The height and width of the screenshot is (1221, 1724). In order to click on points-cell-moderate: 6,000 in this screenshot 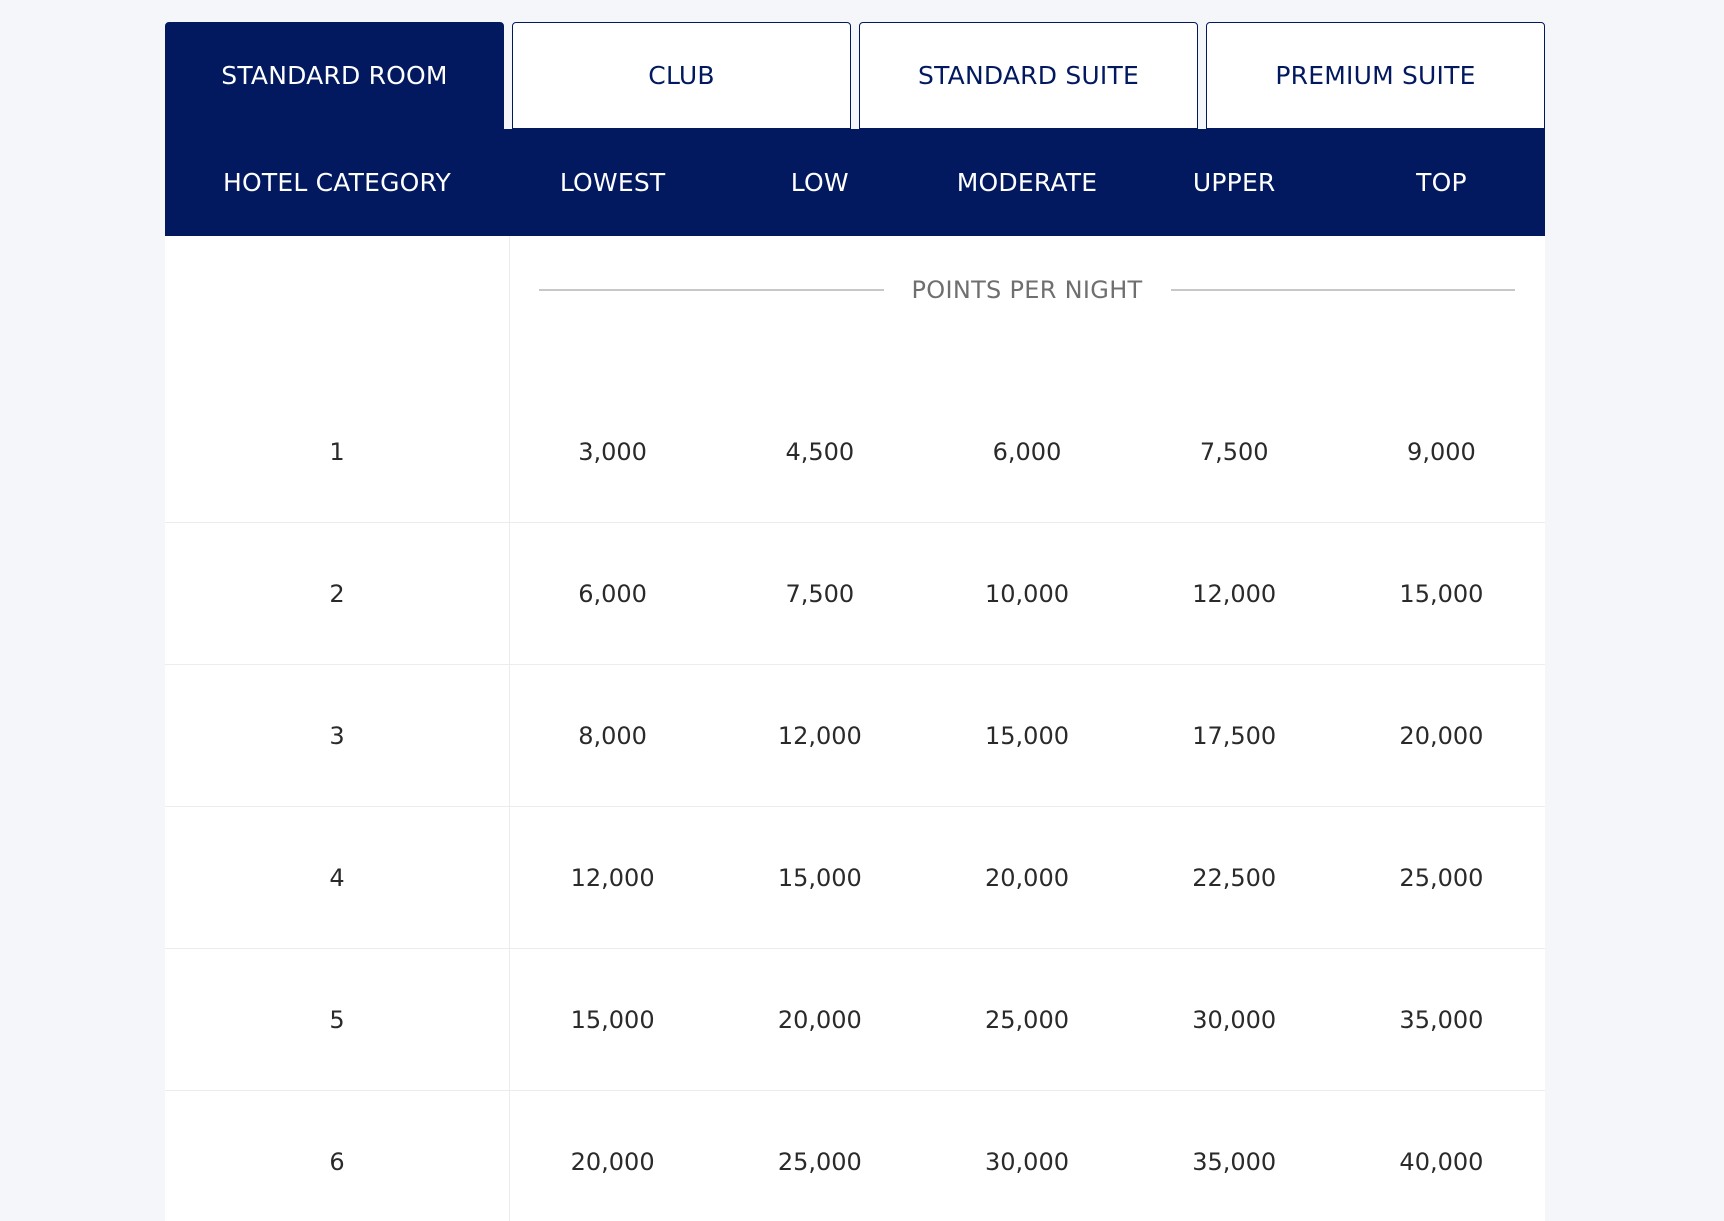, I will do `click(1027, 451)`.